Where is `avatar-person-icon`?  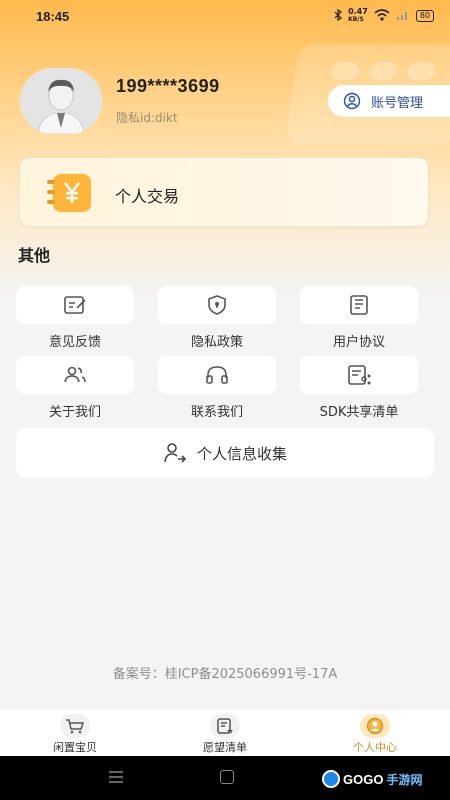 avatar-person-icon is located at coordinates (61, 101).